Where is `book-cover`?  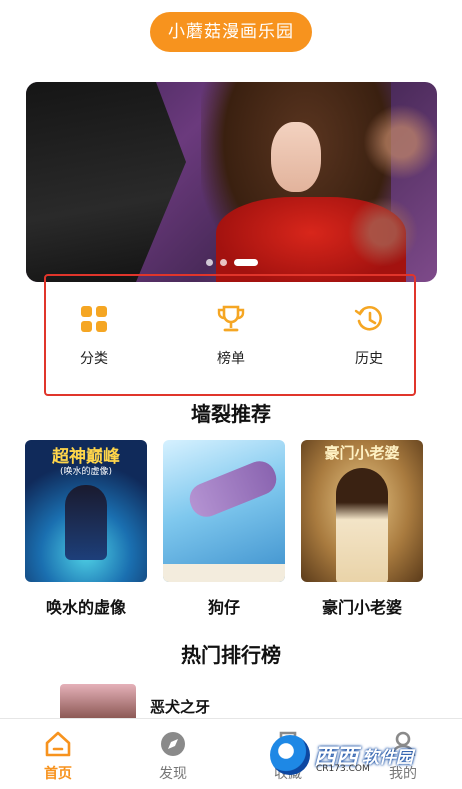
book-cover is located at coordinates (224, 511).